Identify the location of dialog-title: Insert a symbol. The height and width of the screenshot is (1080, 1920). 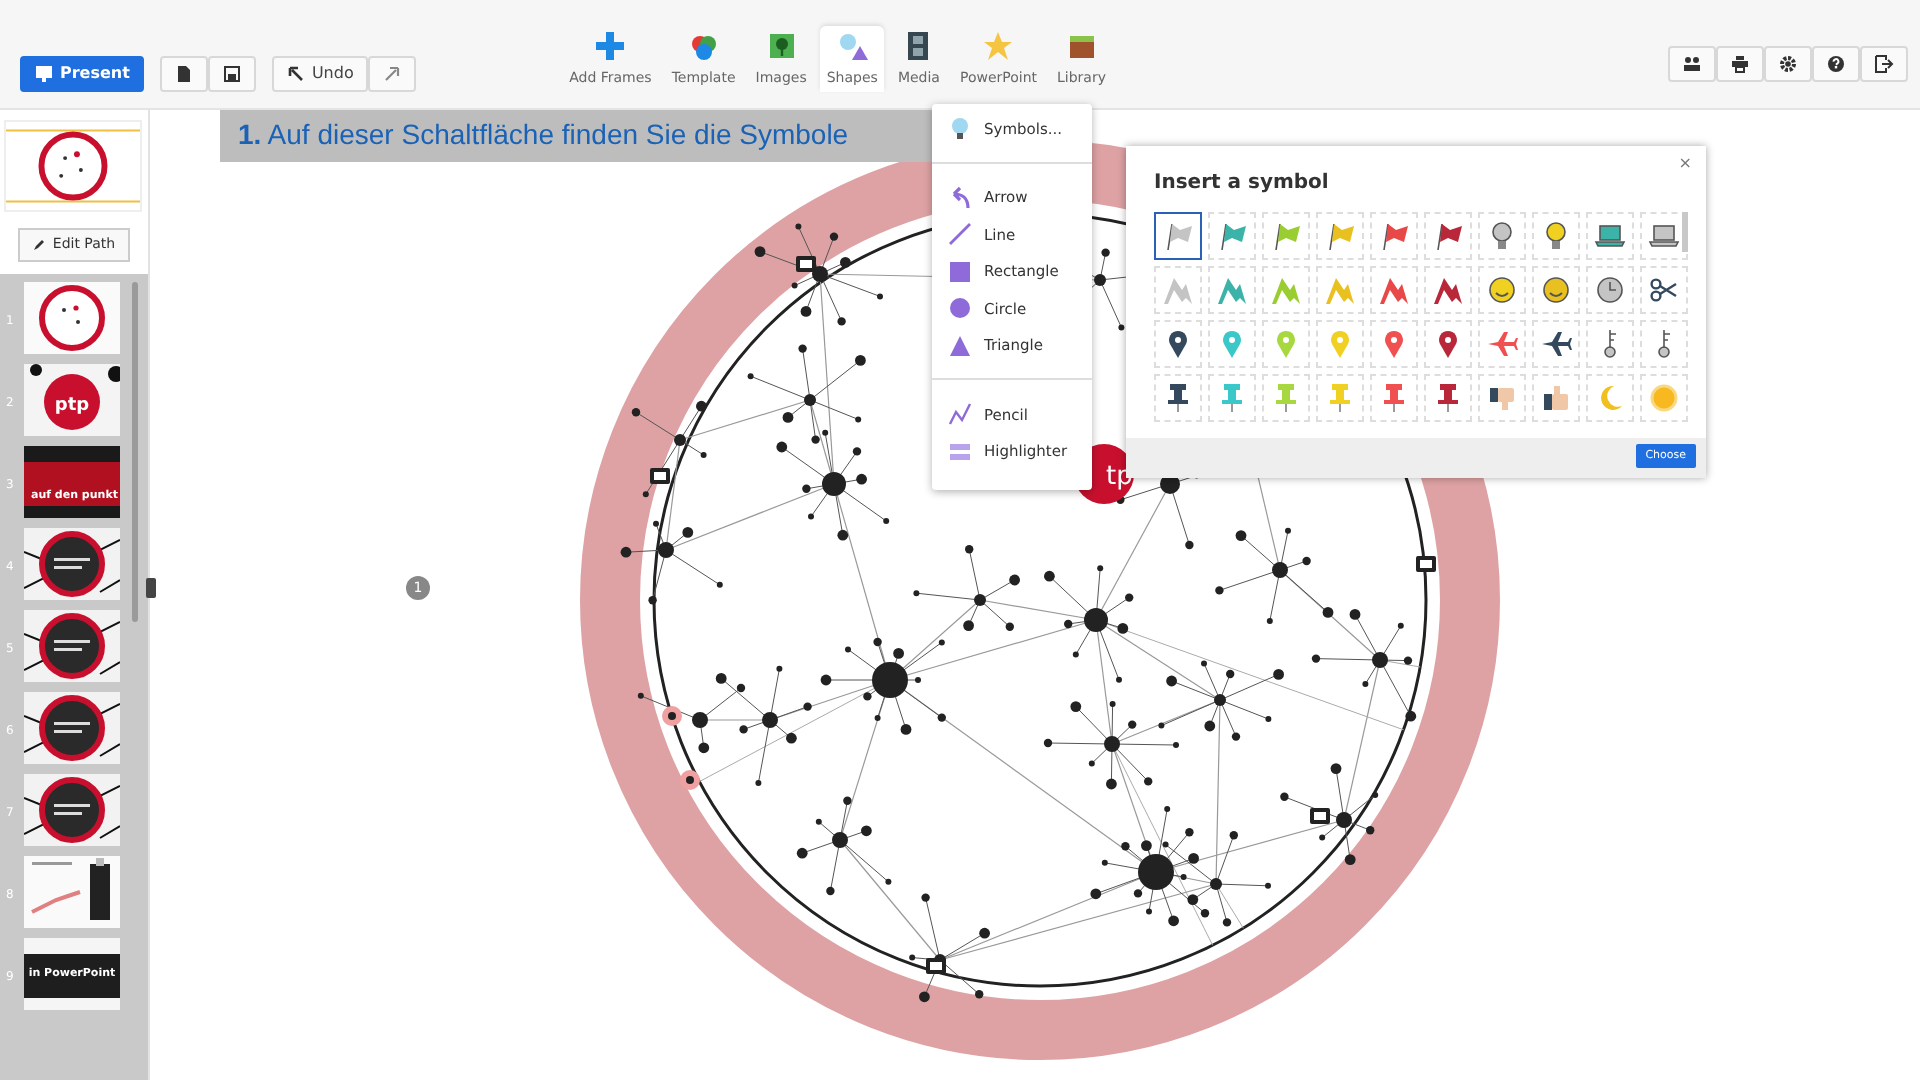
(1241, 184).